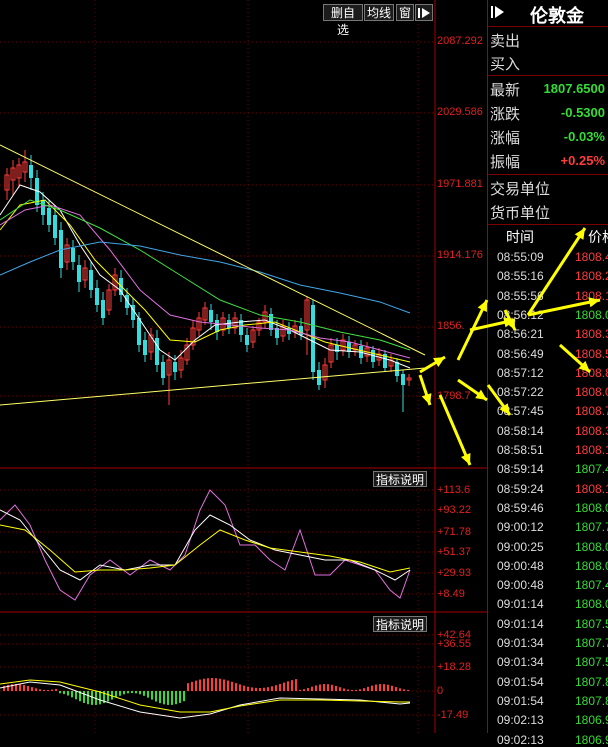  What do you see at coordinates (454, 667) in the screenshot?
I see `indicator2-axis-label: +18.28` at bounding box center [454, 667].